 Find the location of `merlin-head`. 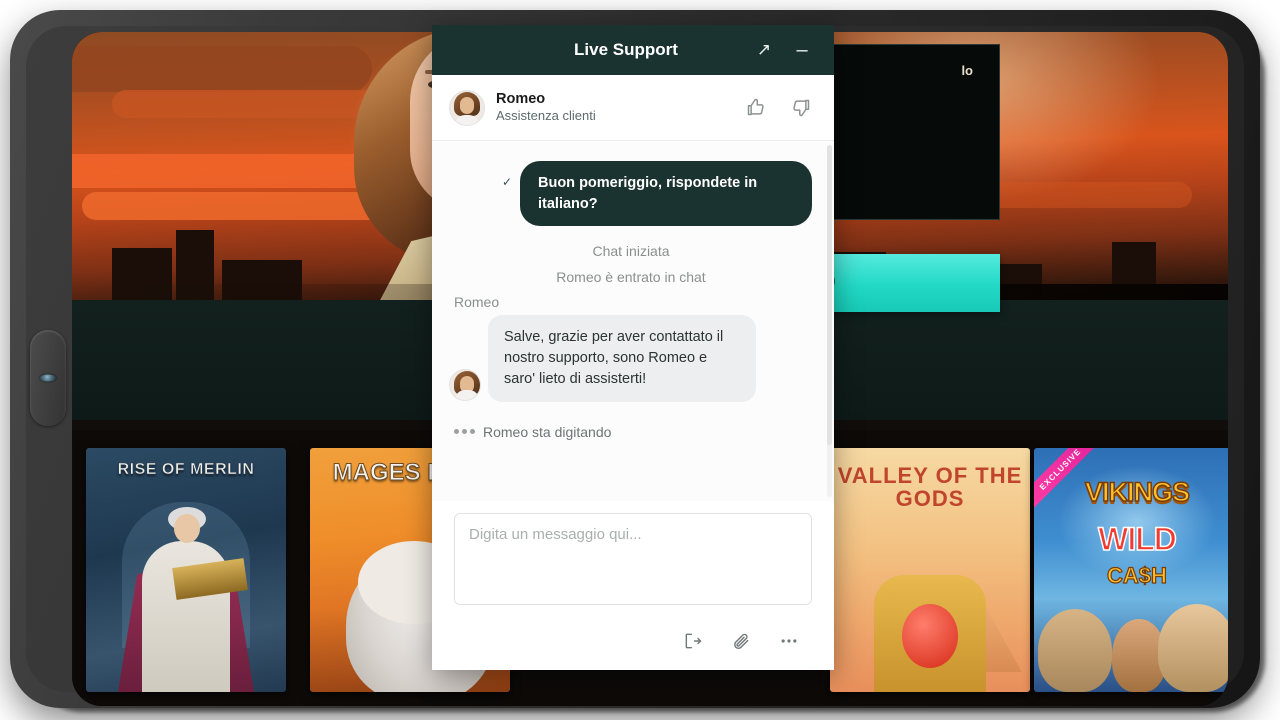

merlin-head is located at coordinates (187, 528).